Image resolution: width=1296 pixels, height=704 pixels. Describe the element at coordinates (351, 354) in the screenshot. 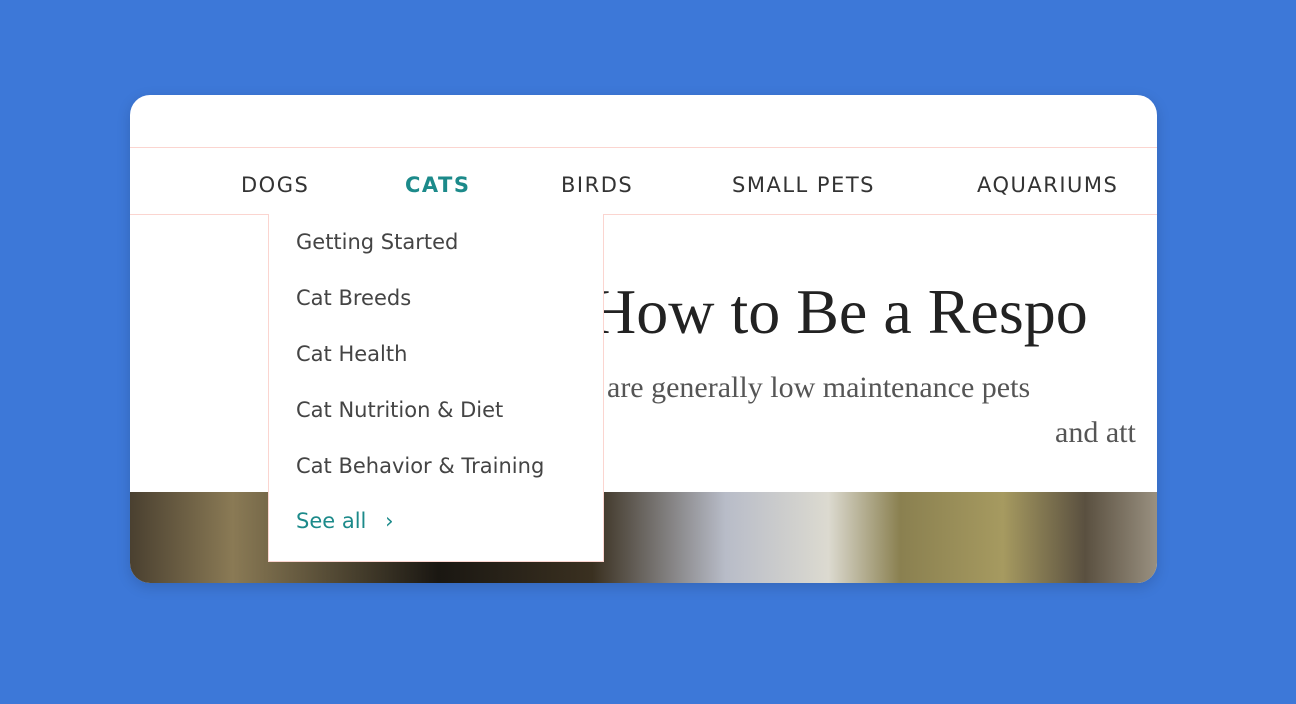

I see `menu-item-cat-health: Cat Health` at that location.